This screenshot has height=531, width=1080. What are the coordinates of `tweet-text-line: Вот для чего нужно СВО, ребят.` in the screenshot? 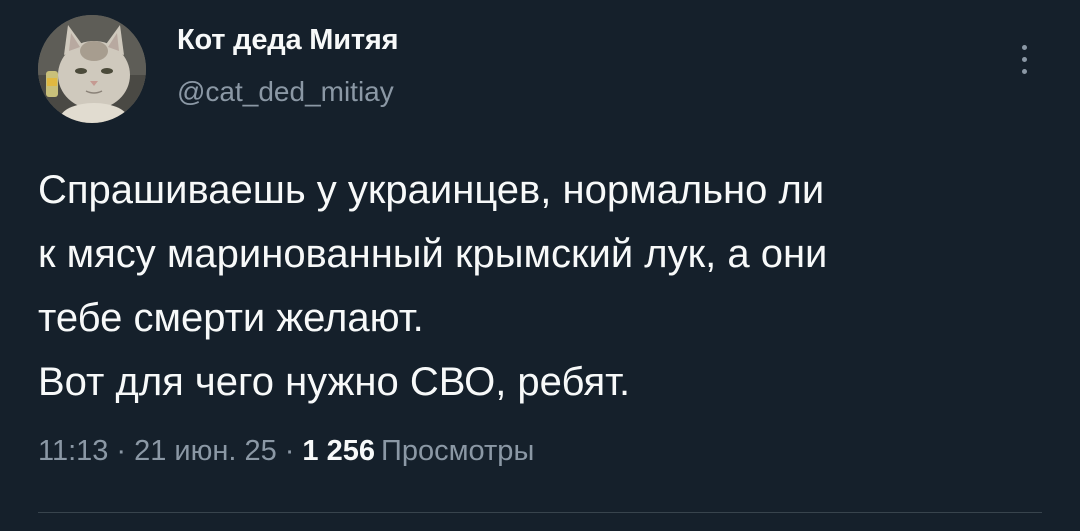 It's located at (334, 382).